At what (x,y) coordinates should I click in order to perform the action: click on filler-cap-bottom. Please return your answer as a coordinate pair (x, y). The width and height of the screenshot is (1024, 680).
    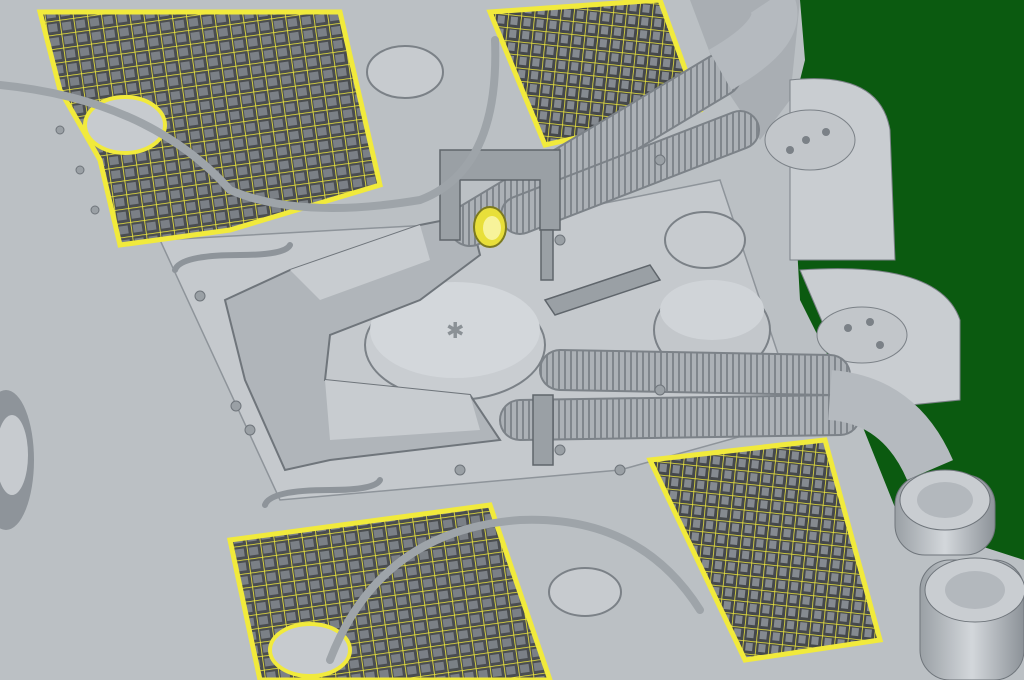
    Looking at the image, I should click on (585, 592).